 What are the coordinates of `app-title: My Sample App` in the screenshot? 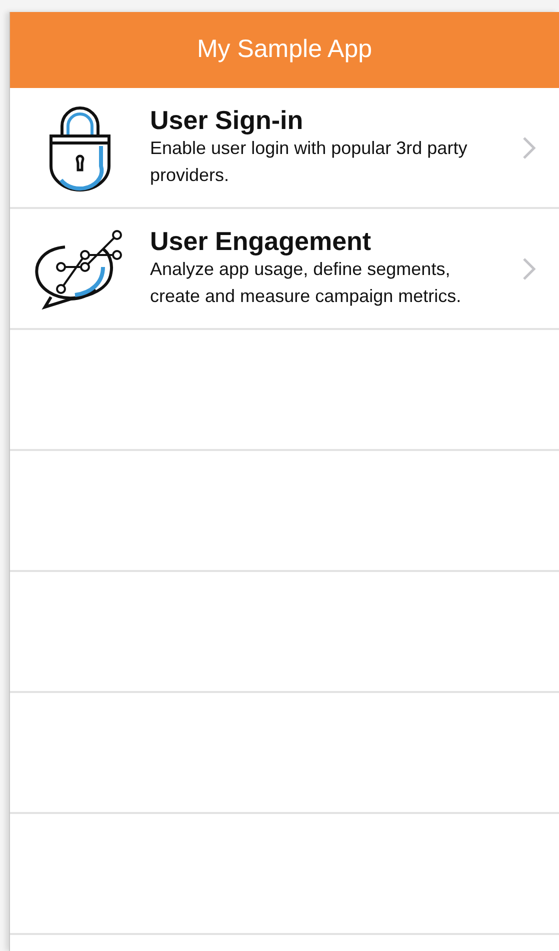 It's located at (284, 50).